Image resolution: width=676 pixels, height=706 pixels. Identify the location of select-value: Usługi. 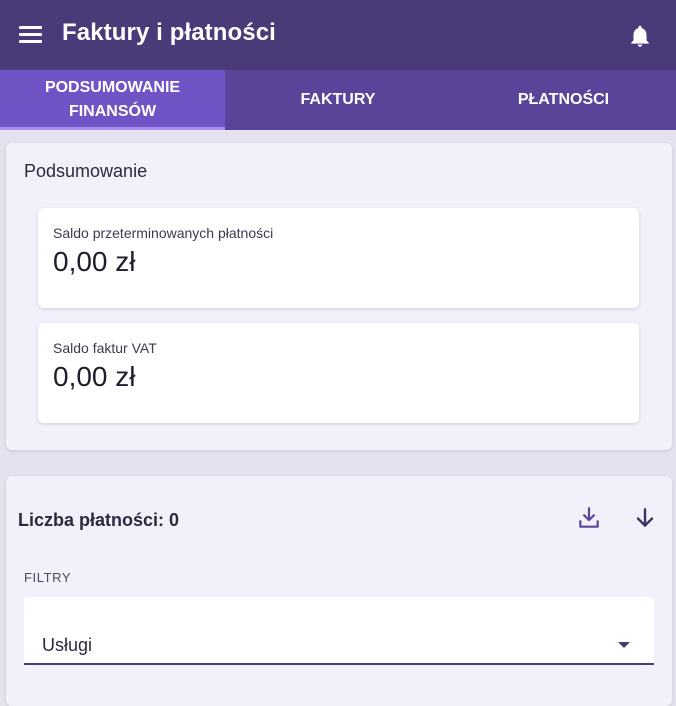
(67, 645).